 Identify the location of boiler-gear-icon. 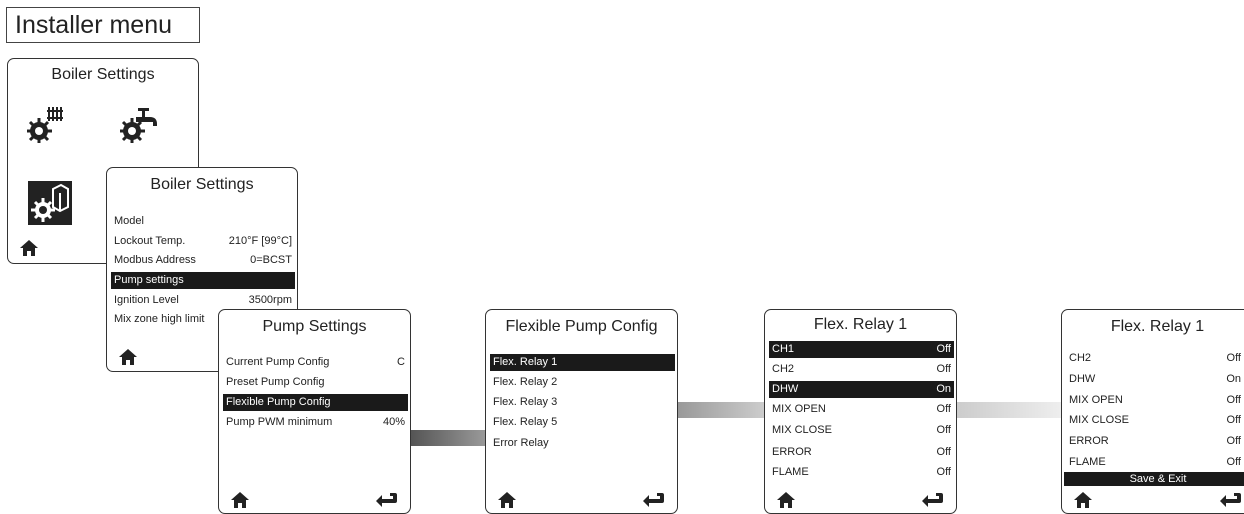
(50, 203).